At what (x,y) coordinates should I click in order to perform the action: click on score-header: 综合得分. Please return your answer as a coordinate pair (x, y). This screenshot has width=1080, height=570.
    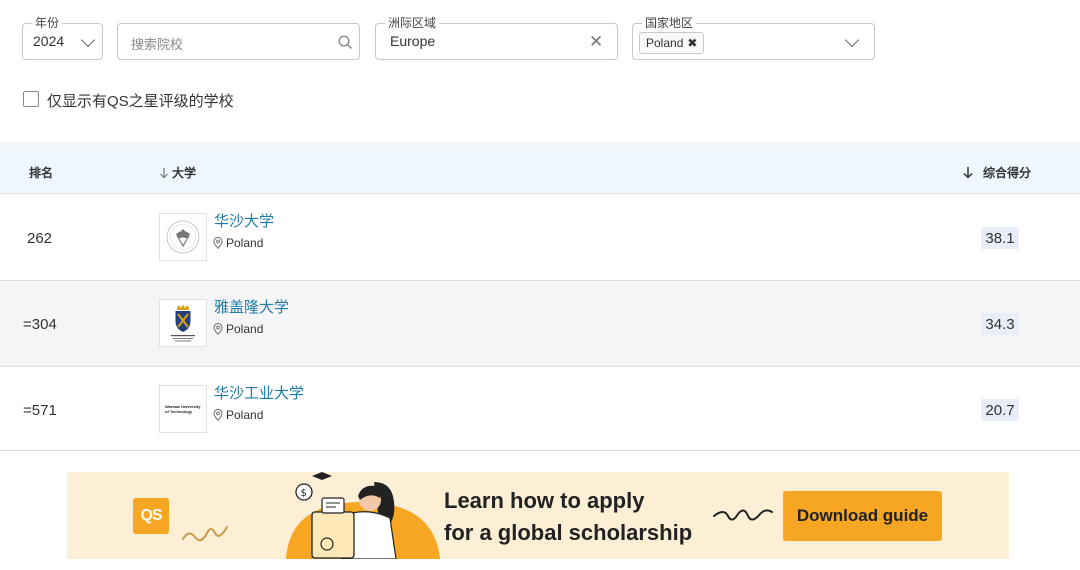
    Looking at the image, I should click on (996, 172).